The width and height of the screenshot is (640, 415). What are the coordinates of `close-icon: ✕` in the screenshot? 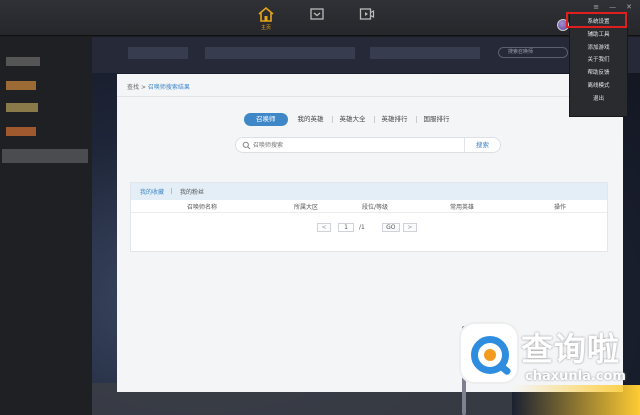 It's located at (629, 7).